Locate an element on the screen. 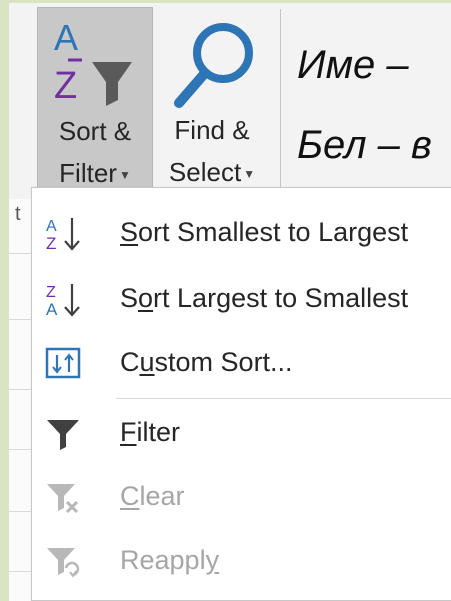 Image resolution: width=451 pixels, height=601 pixels. row-header-strip is located at coordinates (20, 400).